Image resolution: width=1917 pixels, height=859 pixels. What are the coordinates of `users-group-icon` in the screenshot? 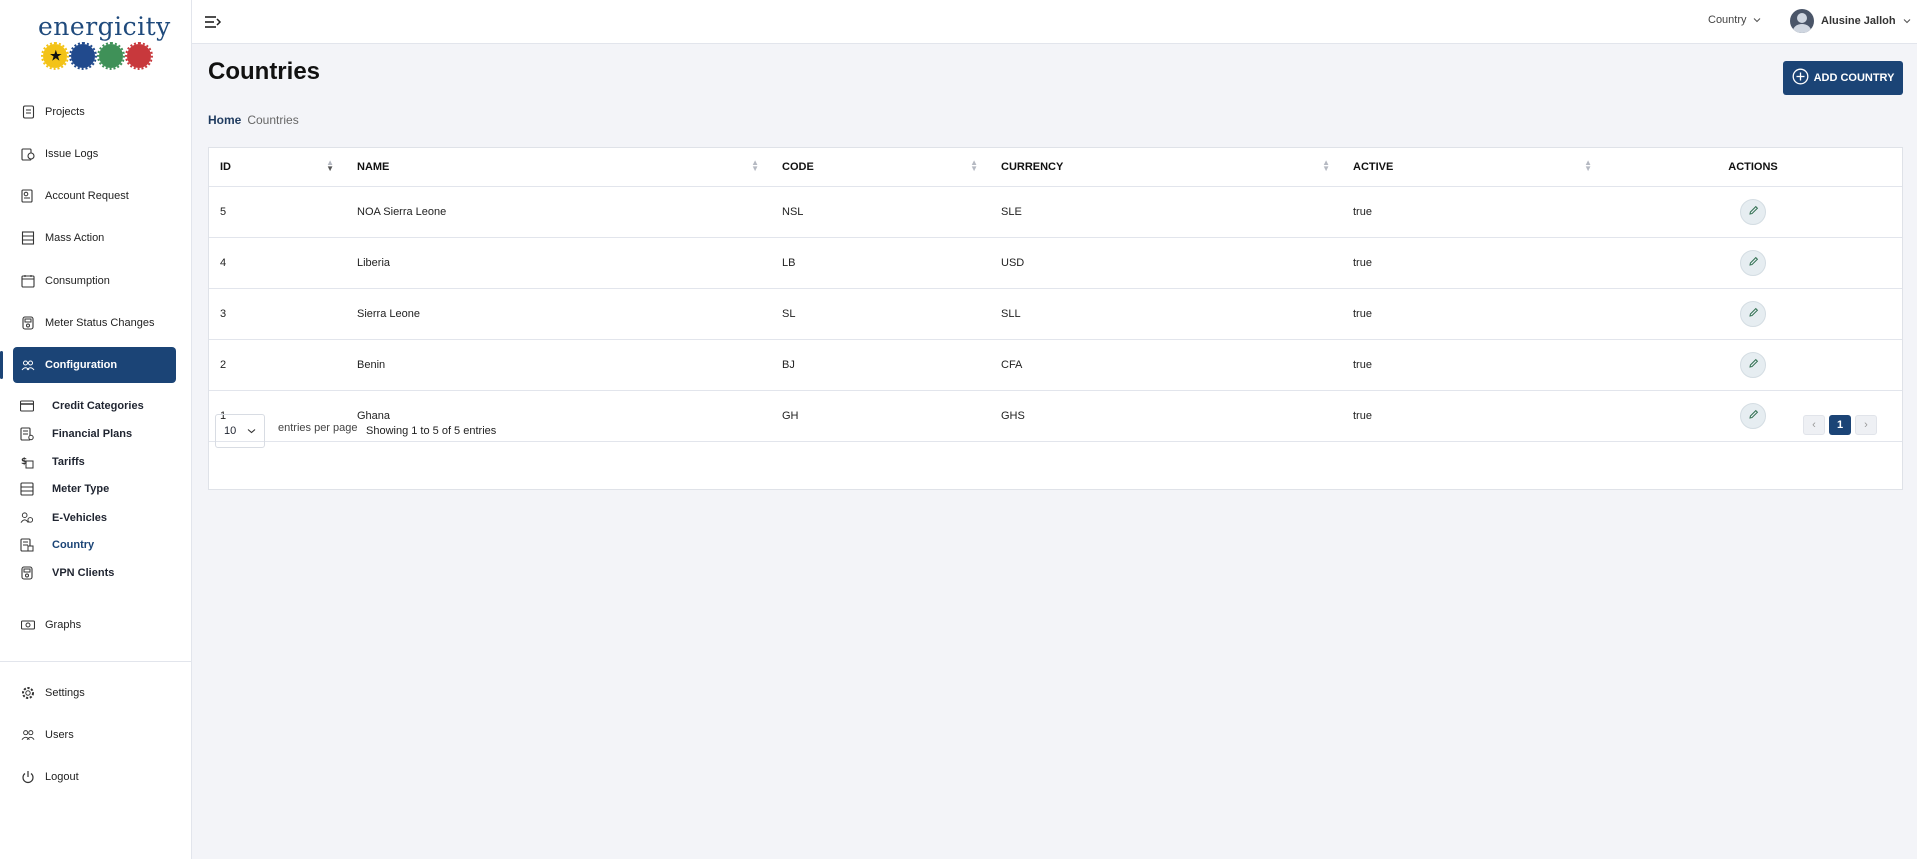 It's located at (28, 735).